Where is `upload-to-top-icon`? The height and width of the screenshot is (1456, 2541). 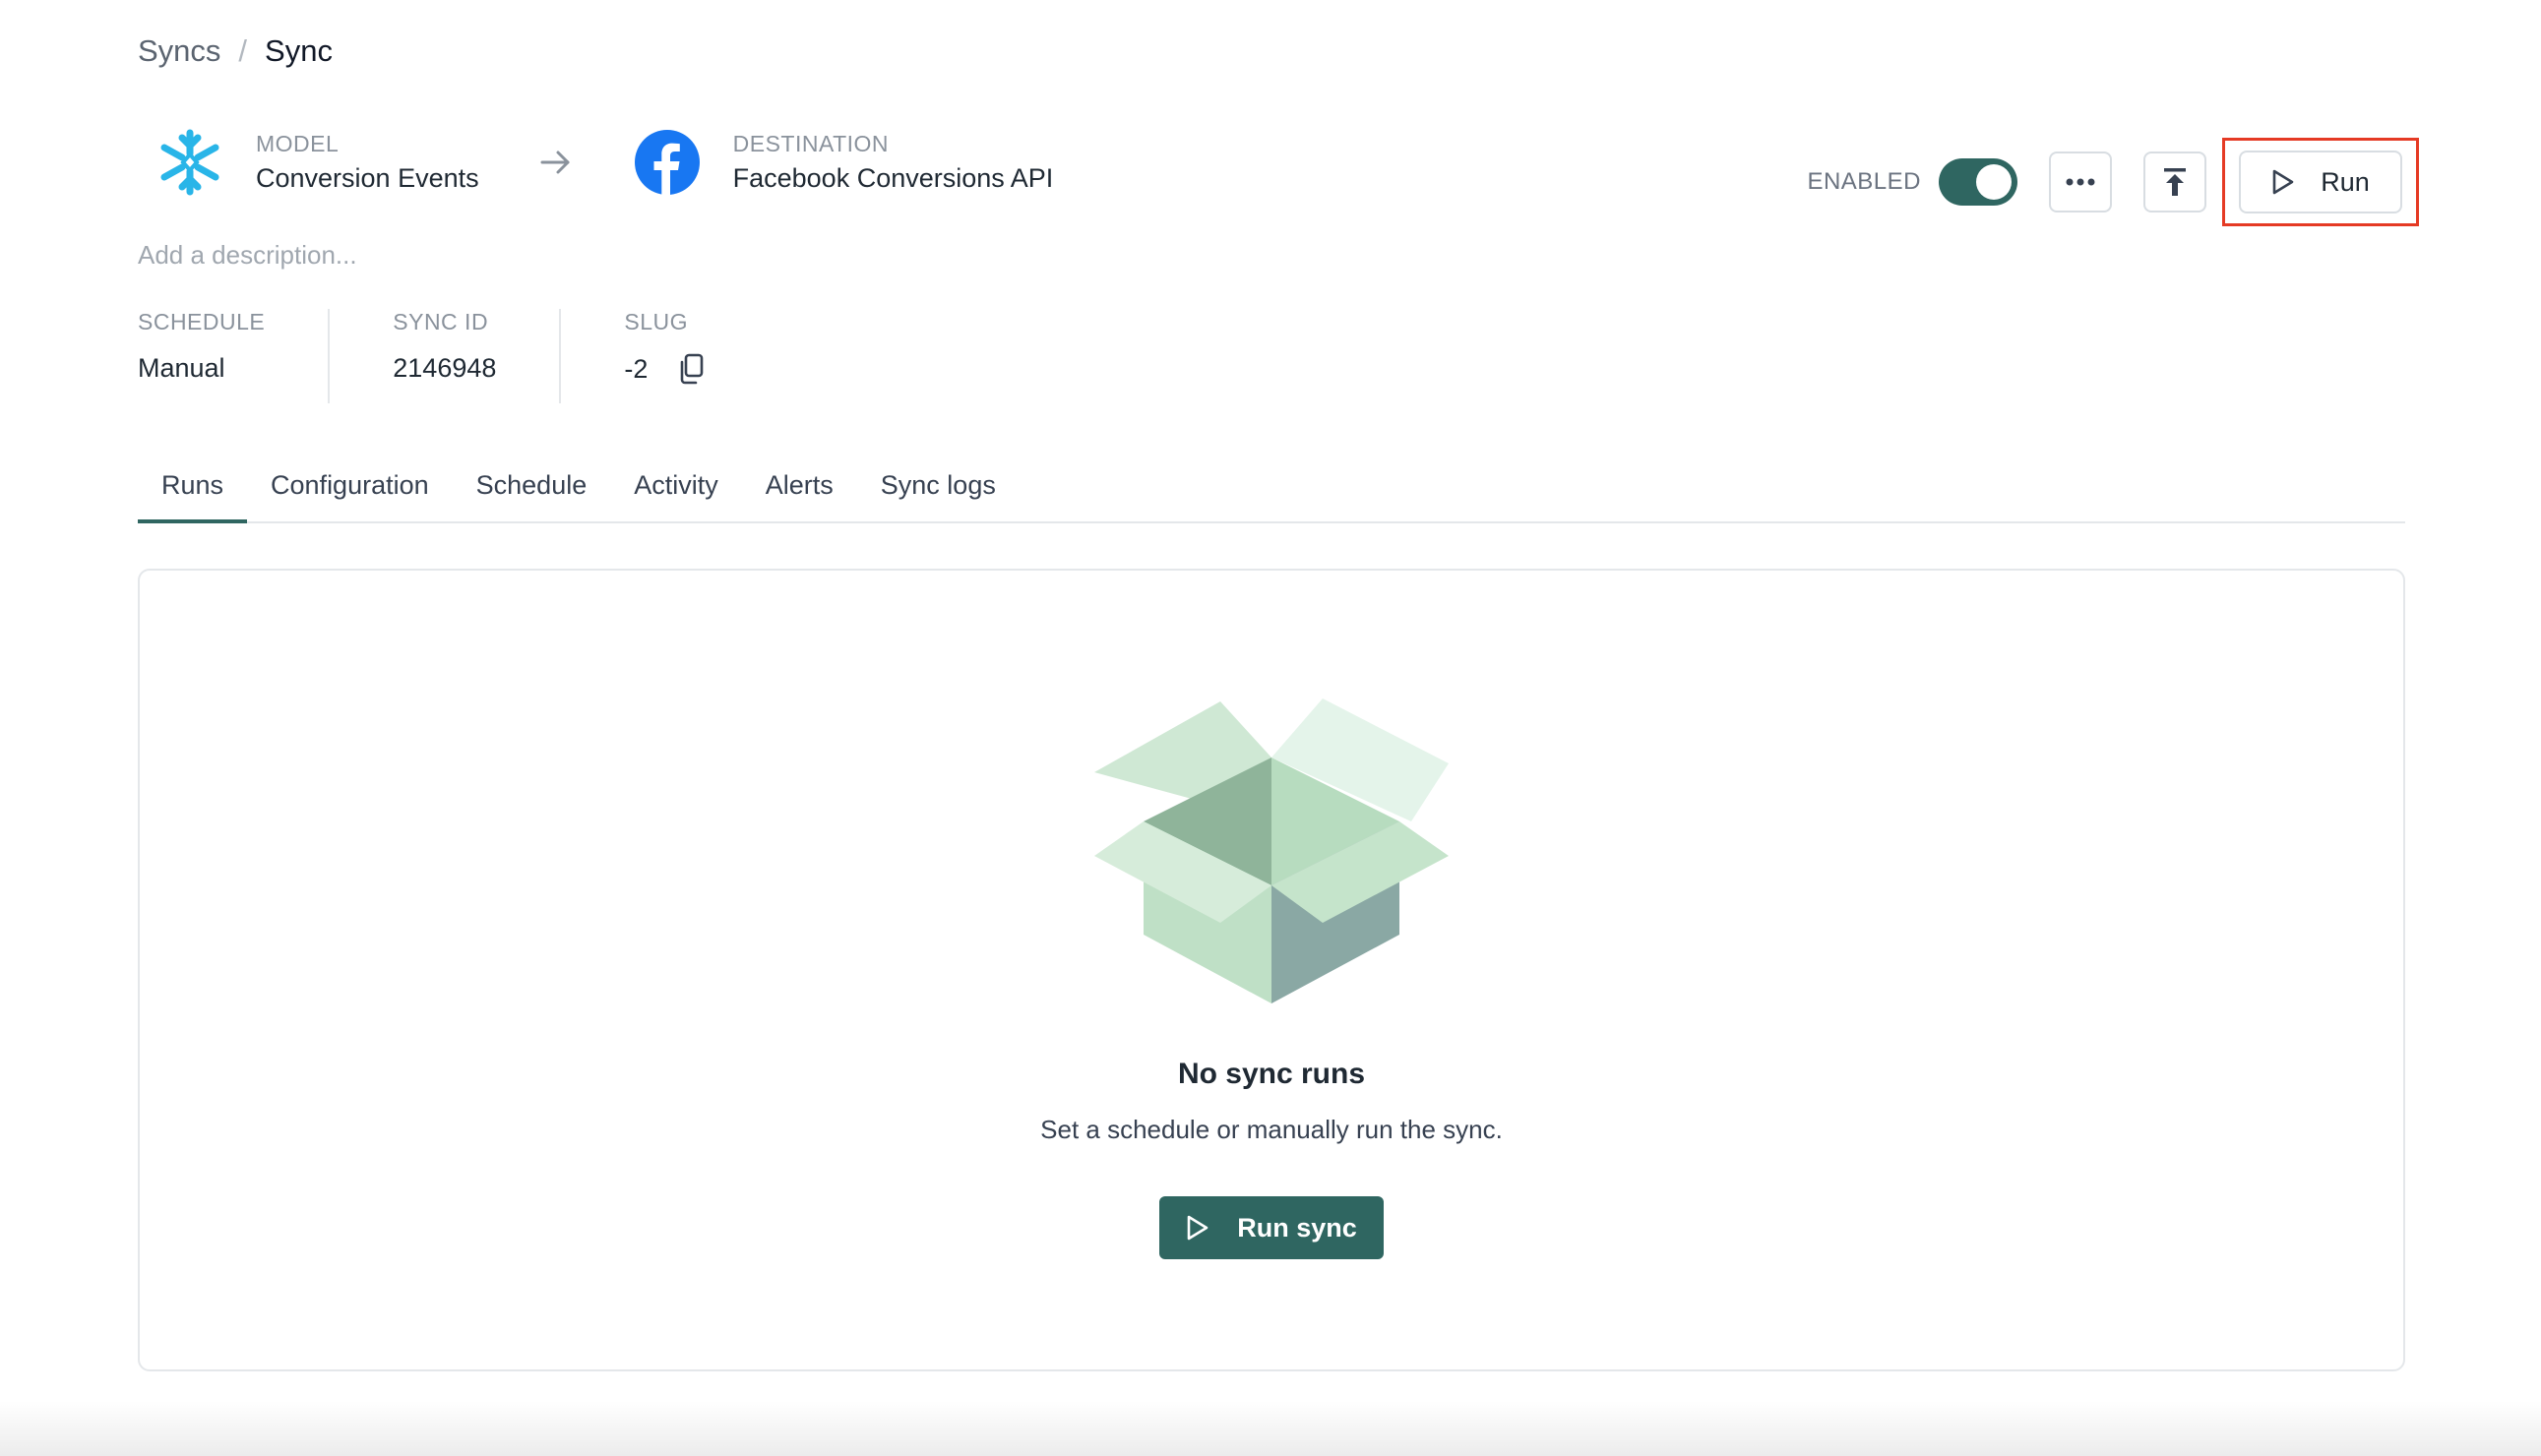
upload-to-top-icon is located at coordinates (2175, 182).